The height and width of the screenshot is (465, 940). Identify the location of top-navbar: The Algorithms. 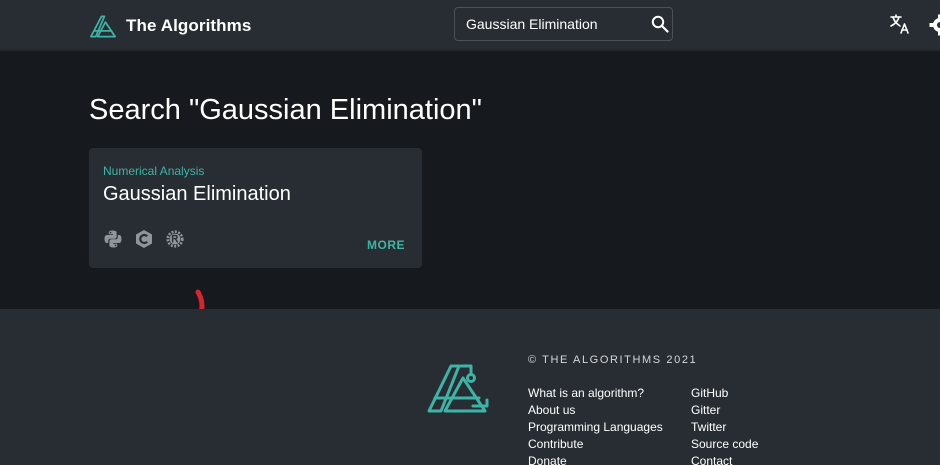
(470, 25).